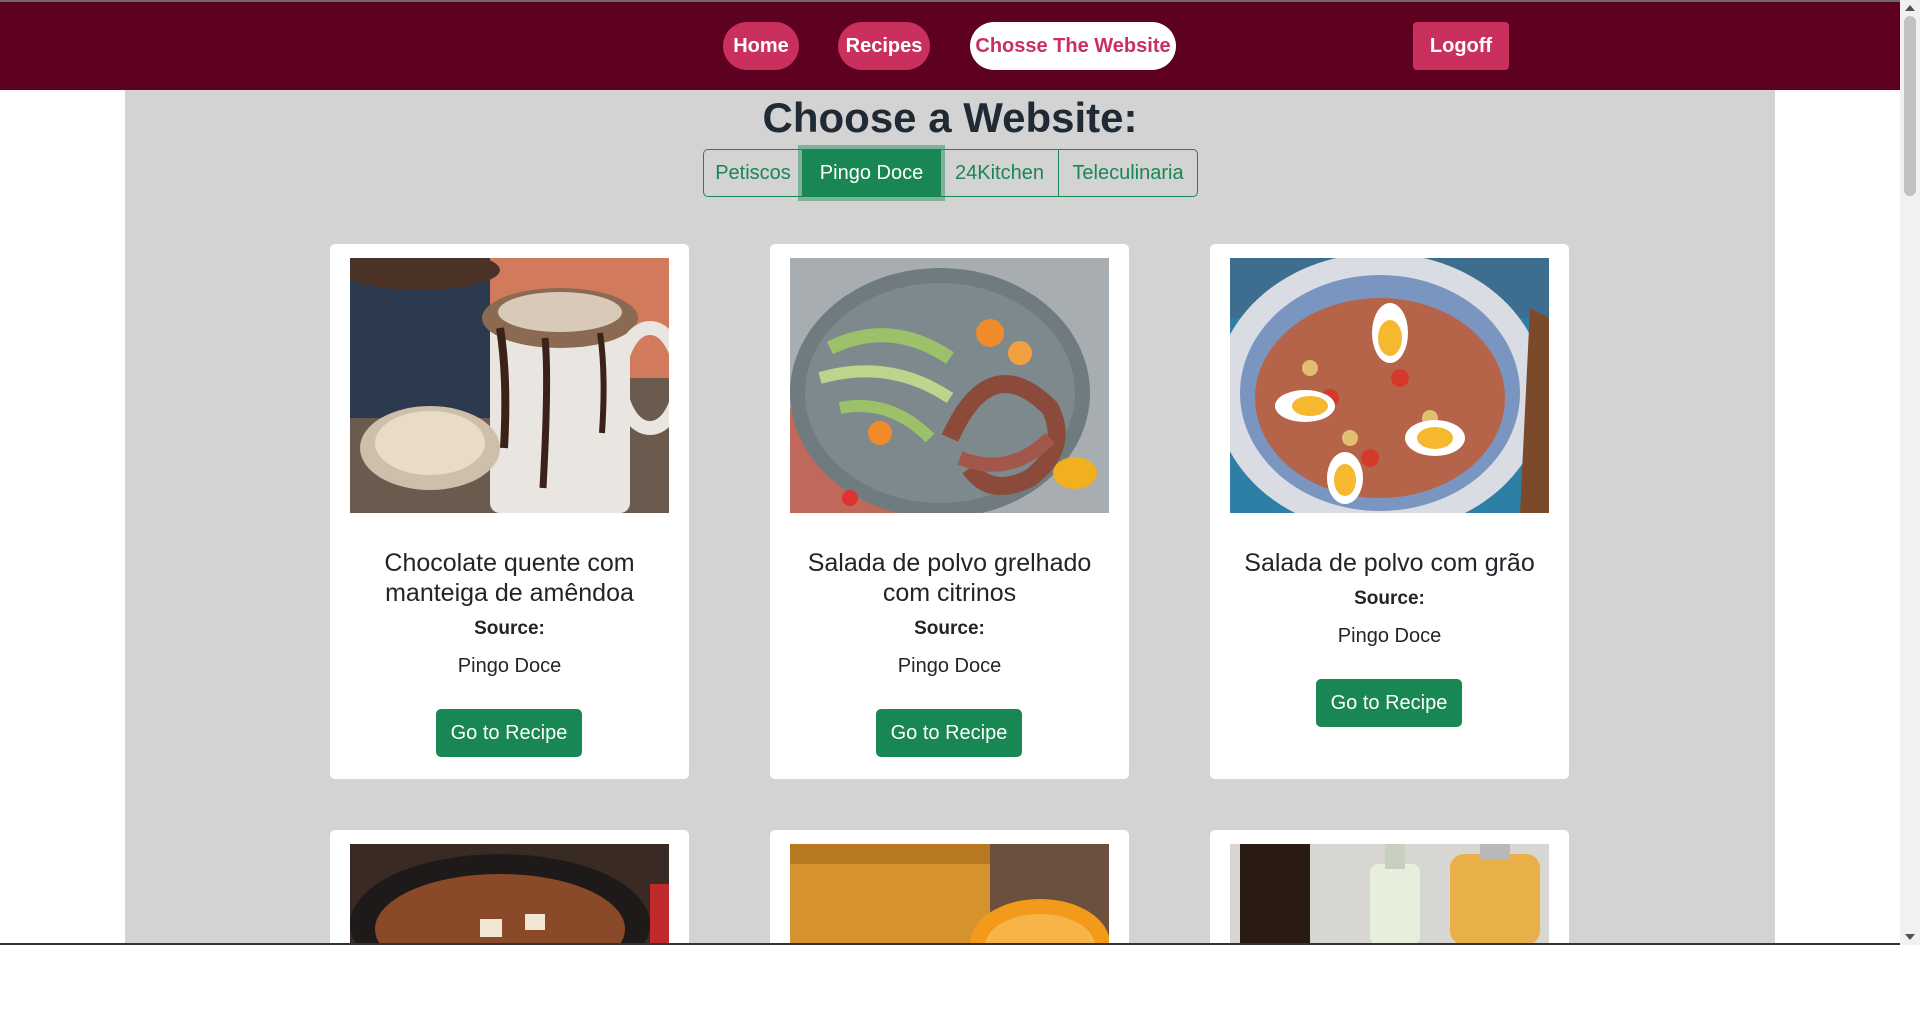 This screenshot has width=1920, height=1030. I want to click on recipe-image-orange-drink, so click(949, 894).